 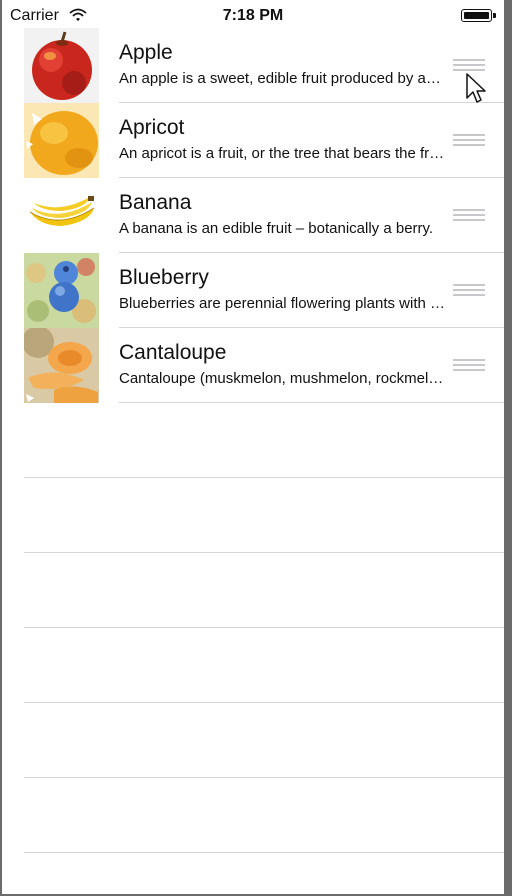 I want to click on apricot-image, so click(x=61, y=140).